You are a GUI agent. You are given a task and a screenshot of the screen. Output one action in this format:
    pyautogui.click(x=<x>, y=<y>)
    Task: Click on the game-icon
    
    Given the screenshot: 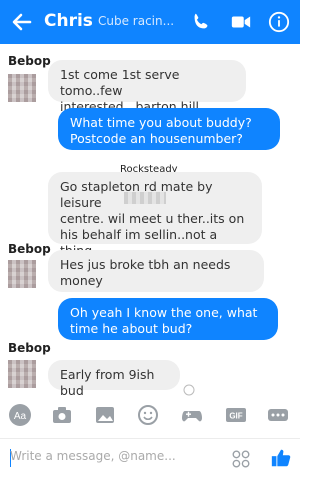 What is the action you would take?
    pyautogui.click(x=192, y=415)
    